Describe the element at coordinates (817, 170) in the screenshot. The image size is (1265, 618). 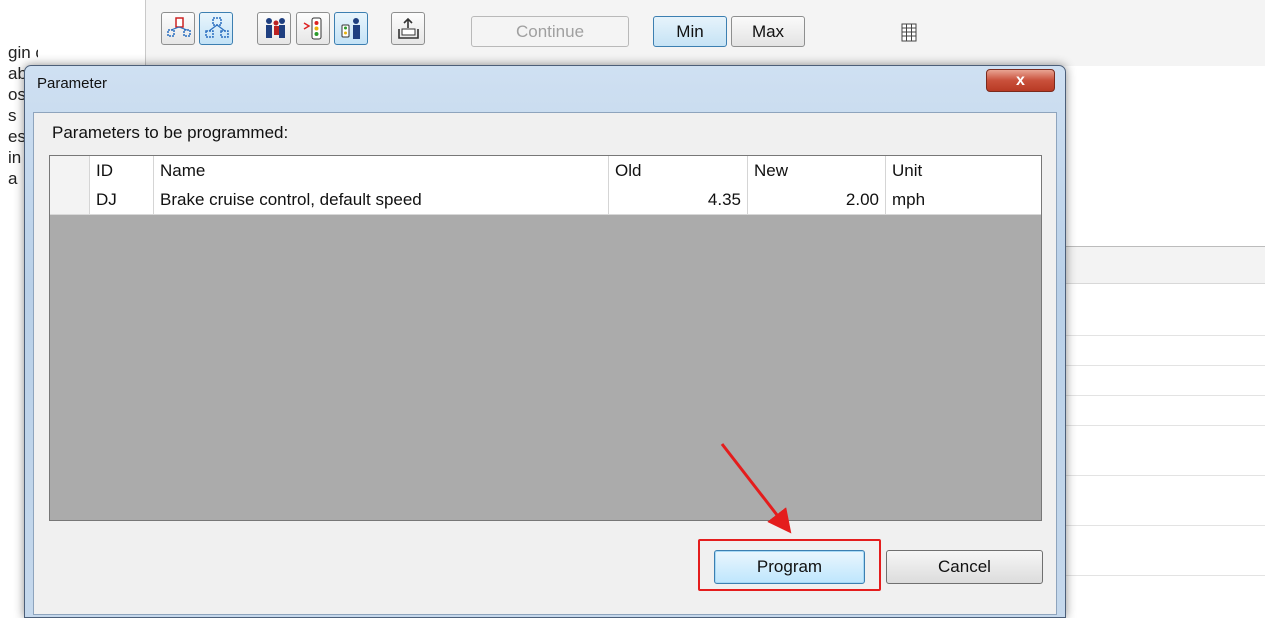
I see `column-header-new: New` at that location.